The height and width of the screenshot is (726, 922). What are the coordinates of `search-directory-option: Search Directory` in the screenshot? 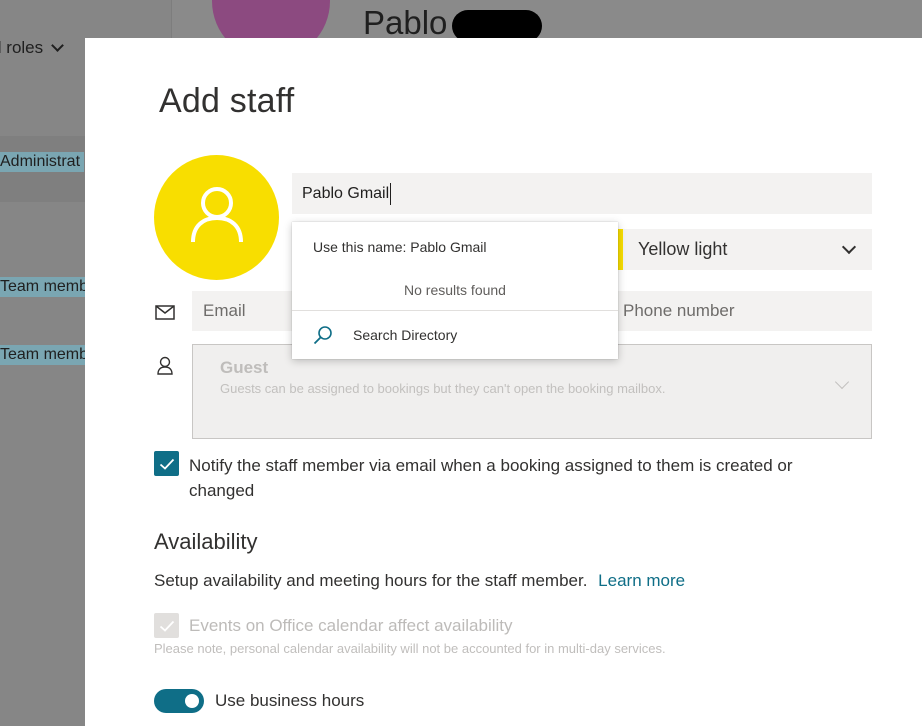 It's located at (455, 335).